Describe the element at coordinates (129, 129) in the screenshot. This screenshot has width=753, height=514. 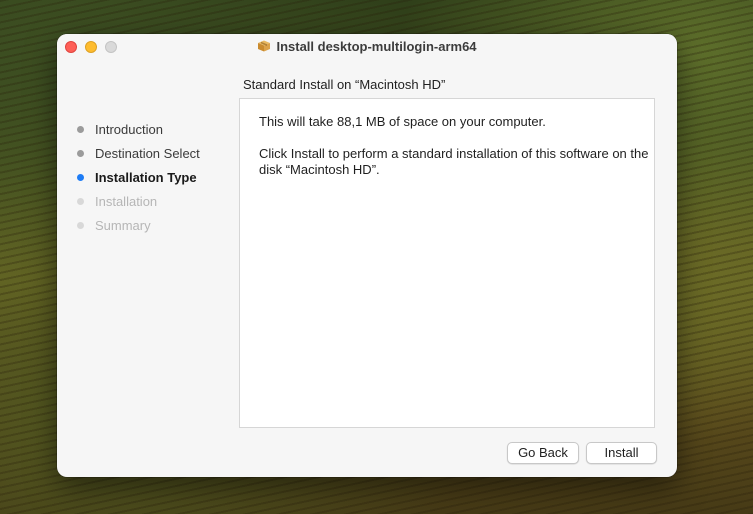
I see `step-label: Introduction` at that location.